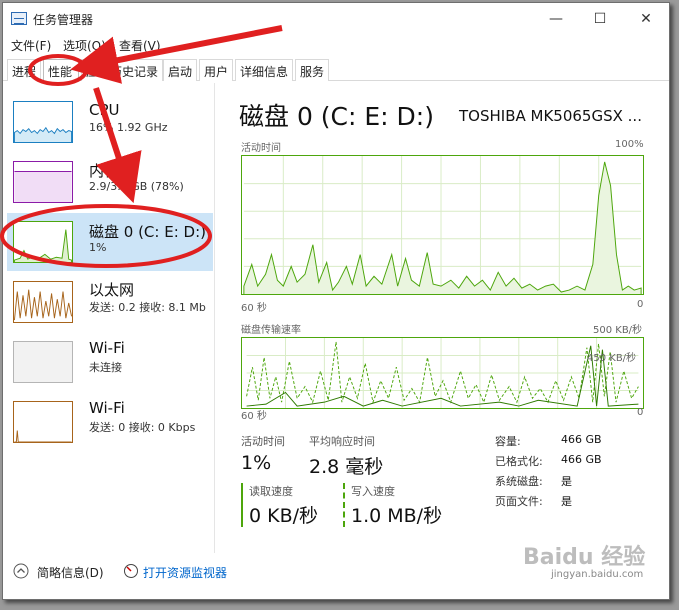  Describe the element at coordinates (256, 463) in the screenshot. I see `active-time-value: 1%` at that location.